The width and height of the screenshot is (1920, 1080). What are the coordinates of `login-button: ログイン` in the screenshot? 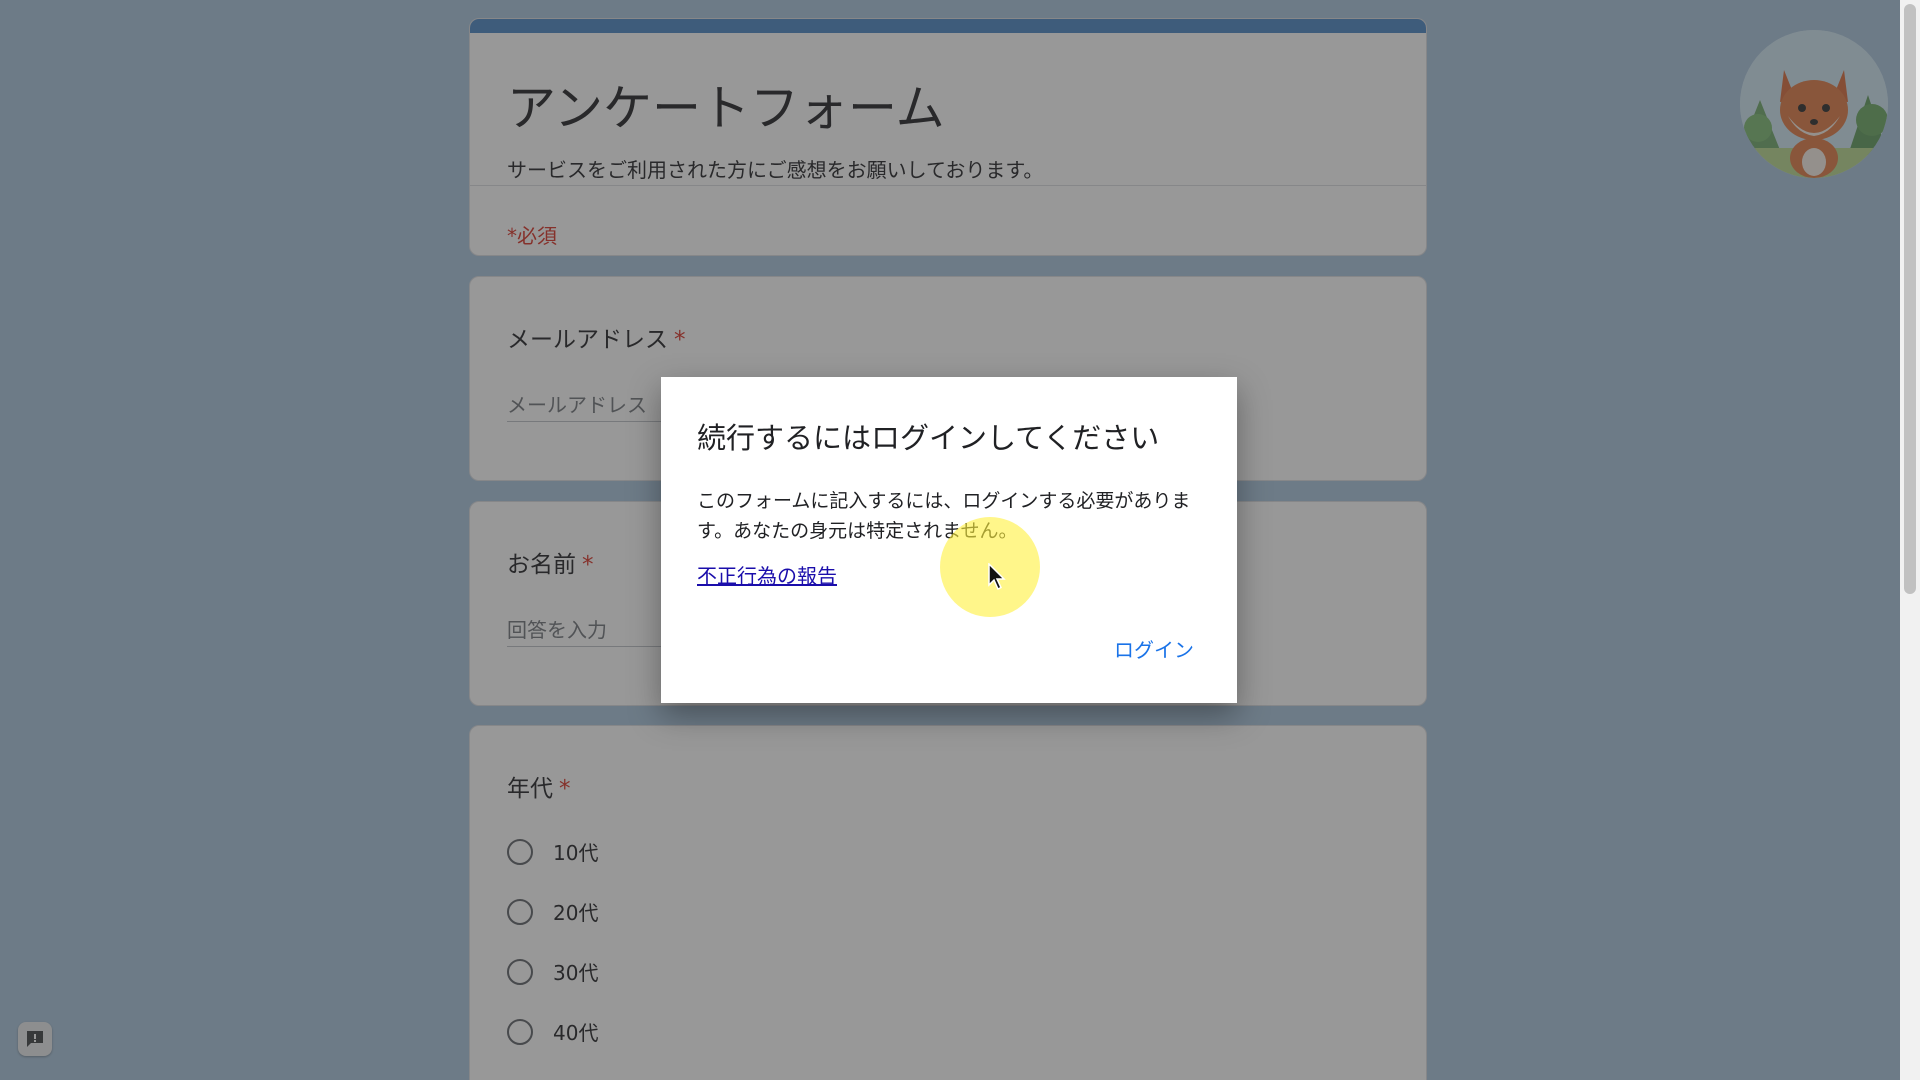 It's located at (1154, 648).